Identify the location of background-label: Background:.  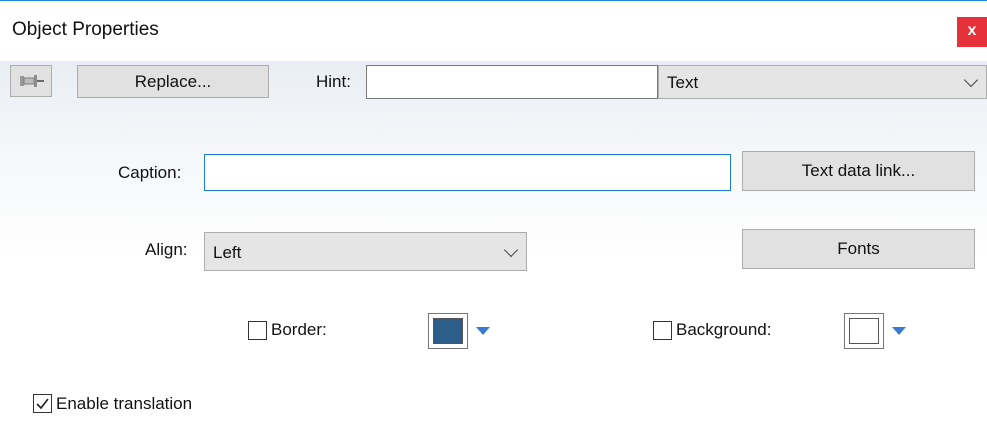
(724, 329).